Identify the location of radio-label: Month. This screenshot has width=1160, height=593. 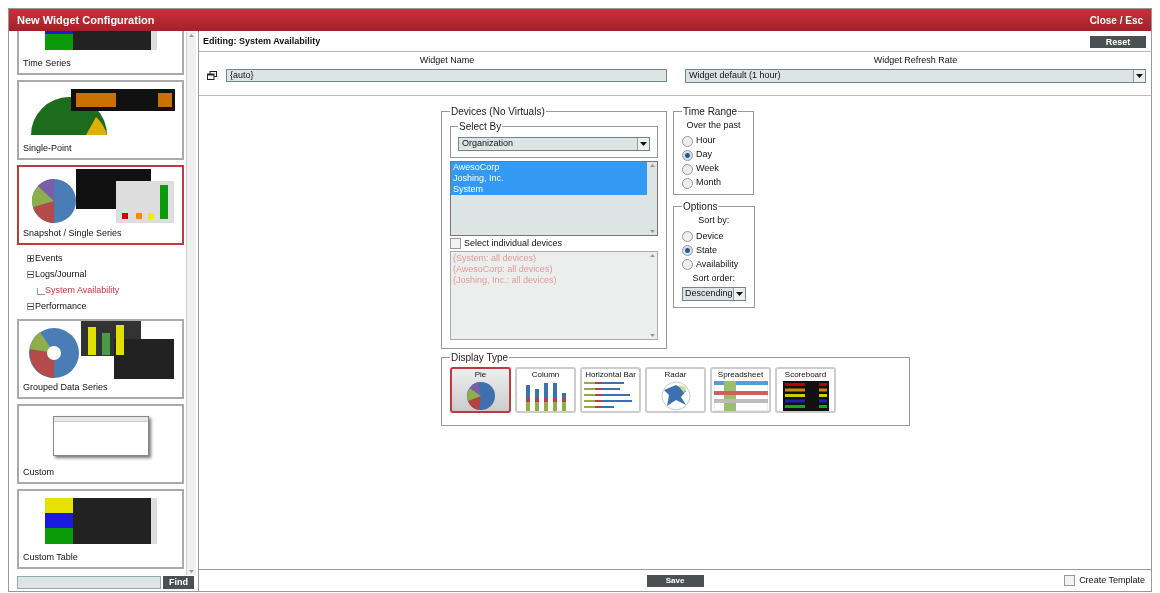
(708, 183).